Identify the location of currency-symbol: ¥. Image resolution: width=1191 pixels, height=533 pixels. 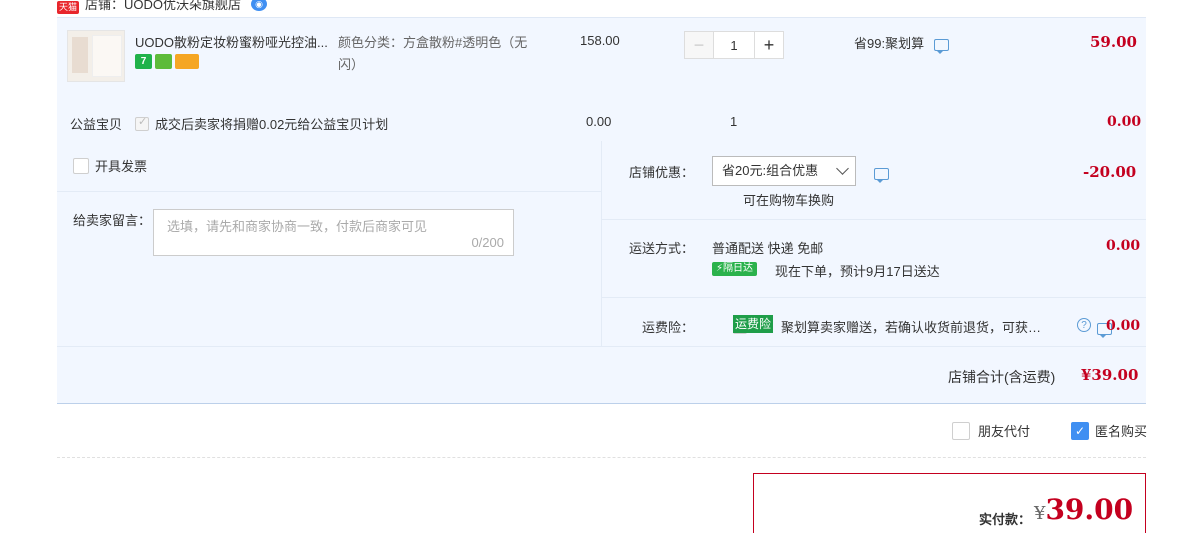
(1040, 513).